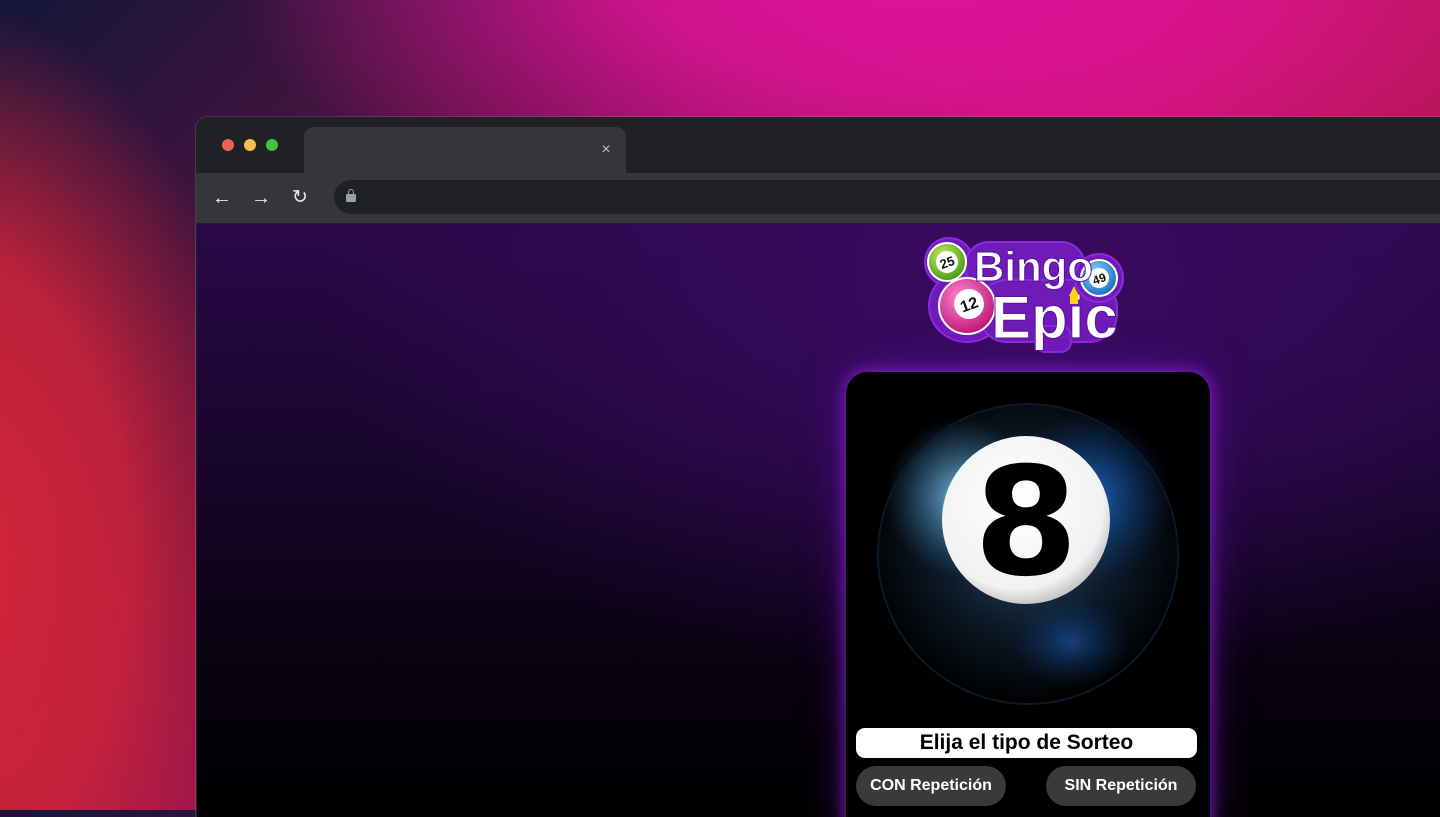 Image resolution: width=1440 pixels, height=817 pixels. I want to click on minimize-window-button, so click(250, 145).